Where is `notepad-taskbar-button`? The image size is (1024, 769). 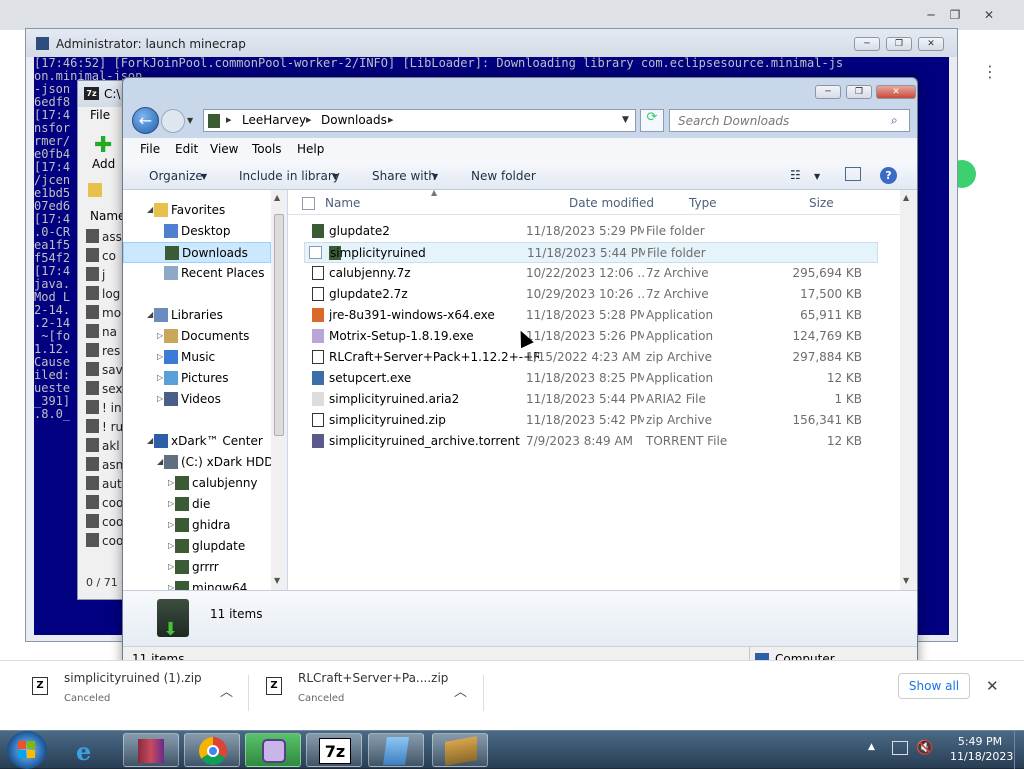 notepad-taskbar-button is located at coordinates (396, 750).